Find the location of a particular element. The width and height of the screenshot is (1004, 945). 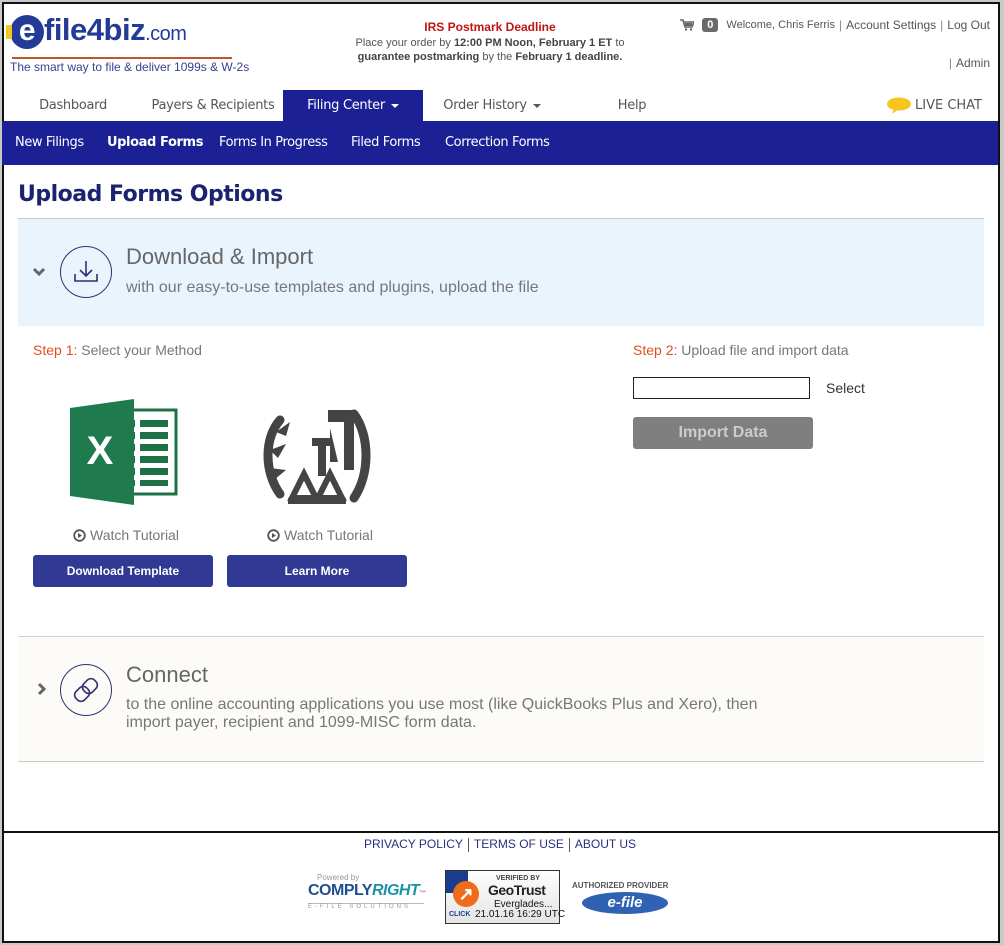

step1-label: Step 1: Select your Method is located at coordinates (117, 350).